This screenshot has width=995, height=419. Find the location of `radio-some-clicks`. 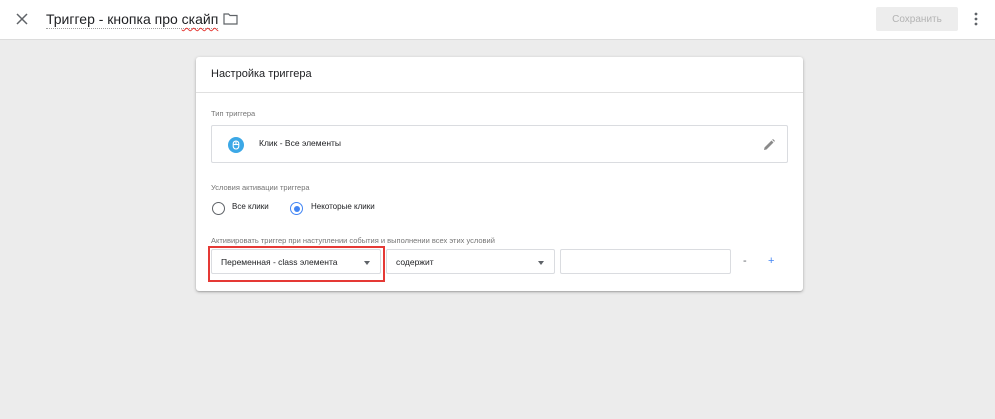

radio-some-clicks is located at coordinates (296, 208).